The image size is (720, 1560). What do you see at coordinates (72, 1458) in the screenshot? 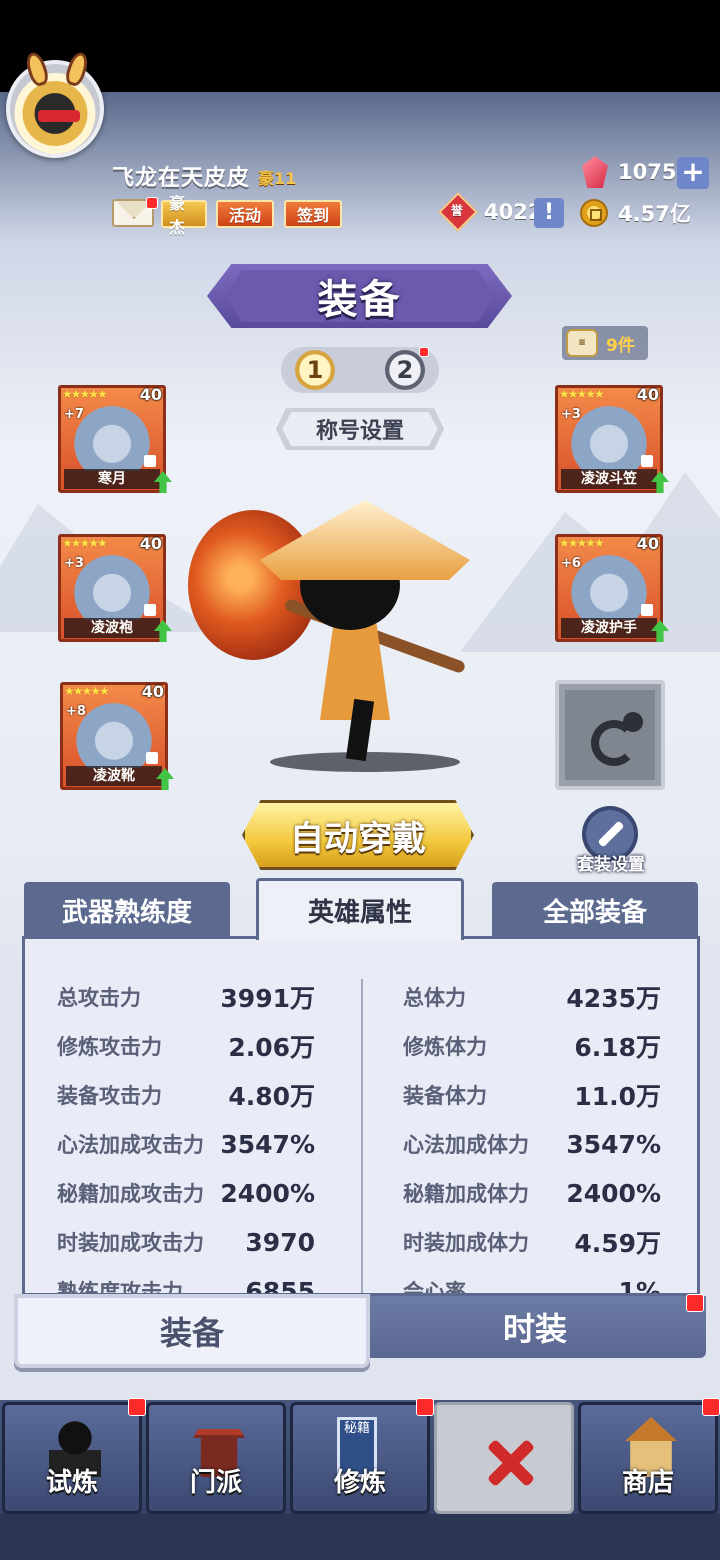
I see `nav-trial: 试炼` at bounding box center [72, 1458].